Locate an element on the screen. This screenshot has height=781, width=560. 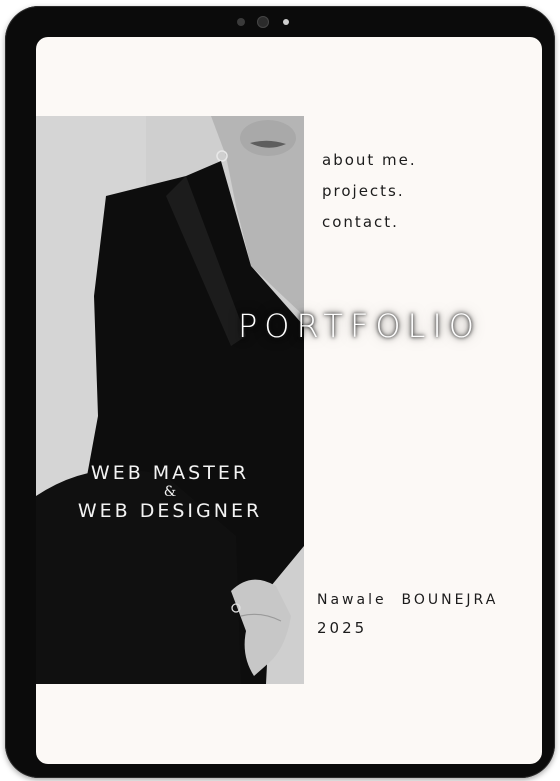
portfolio-nav: about me. projects. contact. is located at coordinates (369, 191).